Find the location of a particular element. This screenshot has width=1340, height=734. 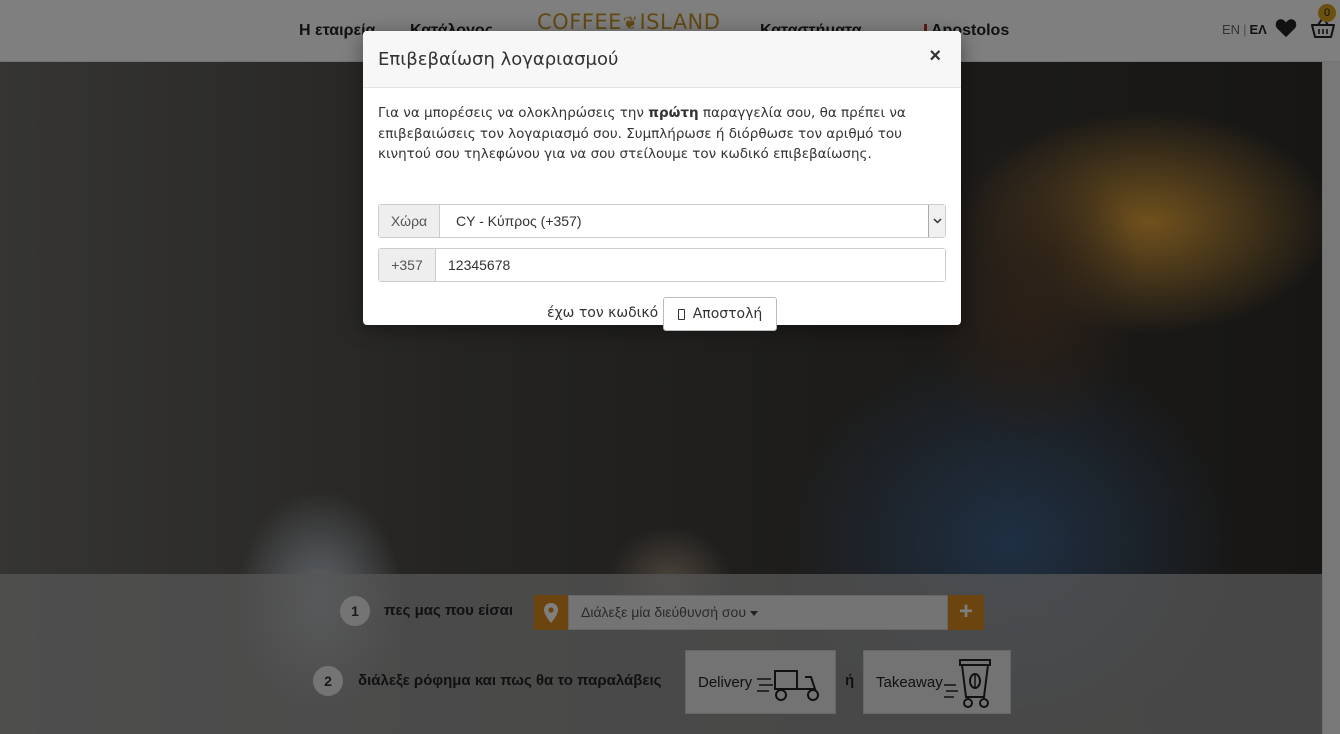

modal-actions: έχω τον κωδικό Αποστολή is located at coordinates (662, 314).